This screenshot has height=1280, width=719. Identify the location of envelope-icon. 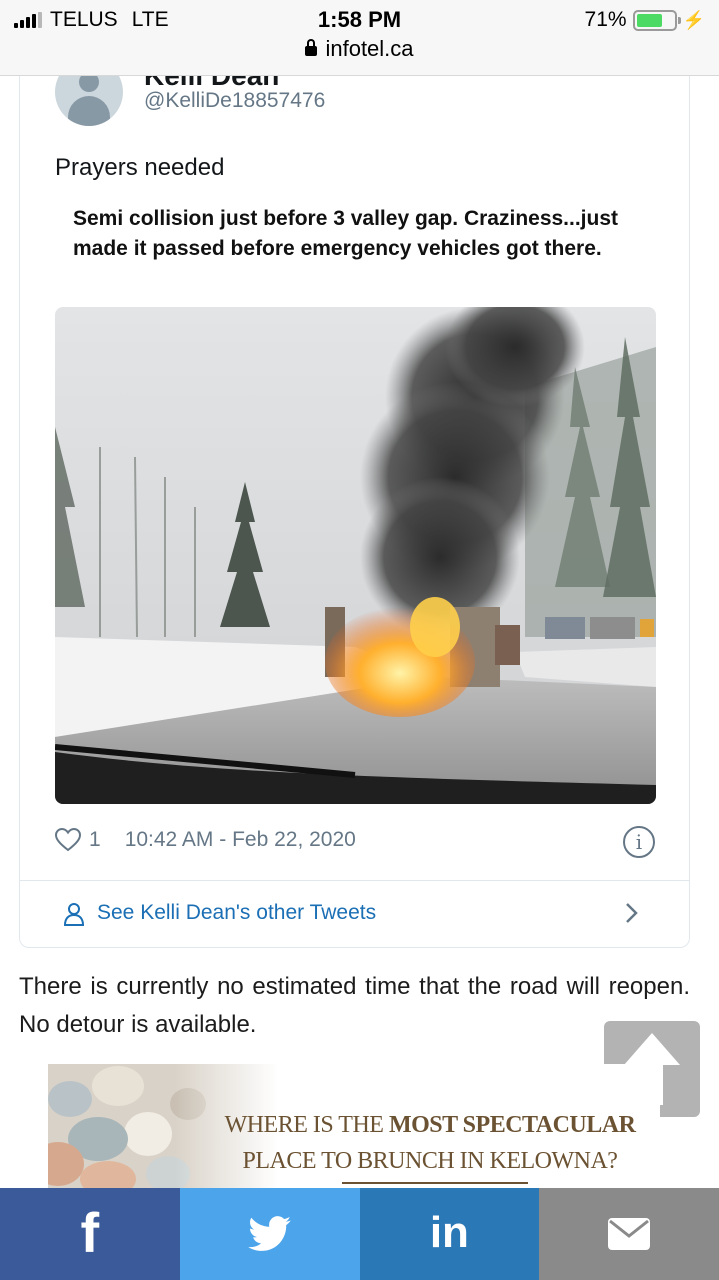
(629, 1234).